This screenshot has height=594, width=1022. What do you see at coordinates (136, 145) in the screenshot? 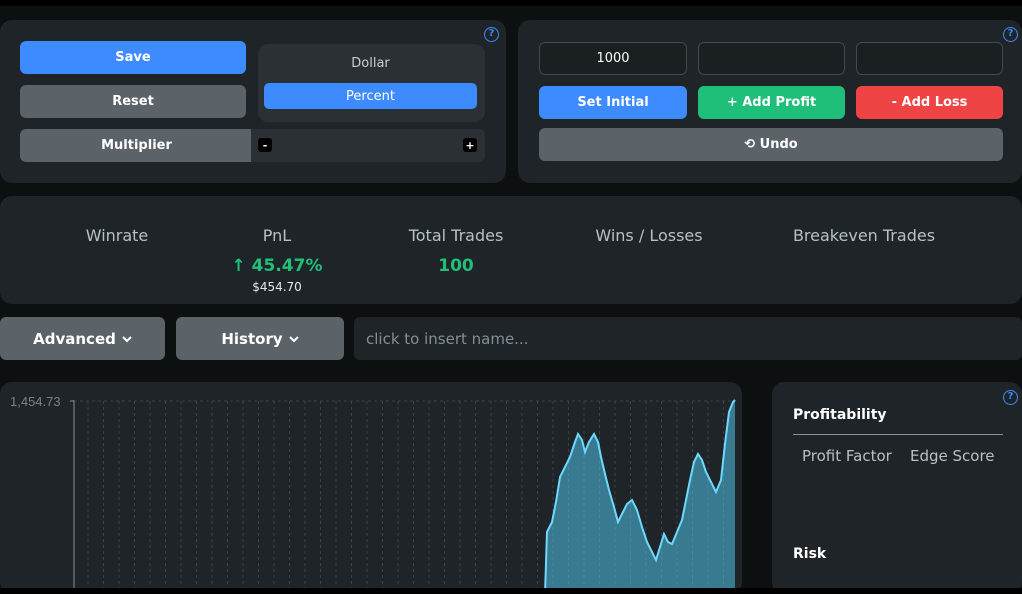
I see `multiplier-button: Multiplier` at bounding box center [136, 145].